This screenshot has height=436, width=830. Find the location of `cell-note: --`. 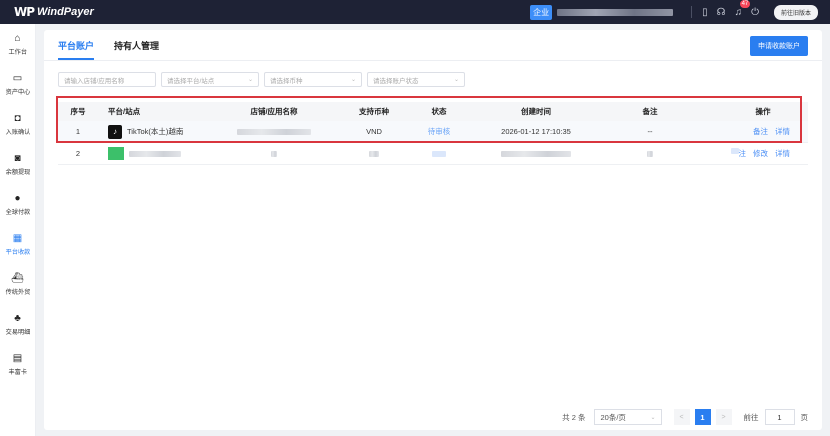

cell-note: -- is located at coordinates (650, 131).